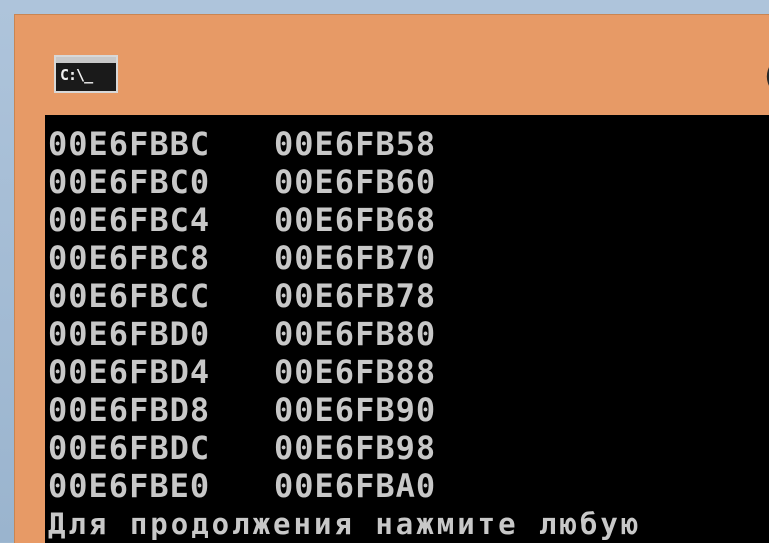 This screenshot has height=543, width=769. I want to click on address-value-second: 00E6FB60, so click(355, 182).